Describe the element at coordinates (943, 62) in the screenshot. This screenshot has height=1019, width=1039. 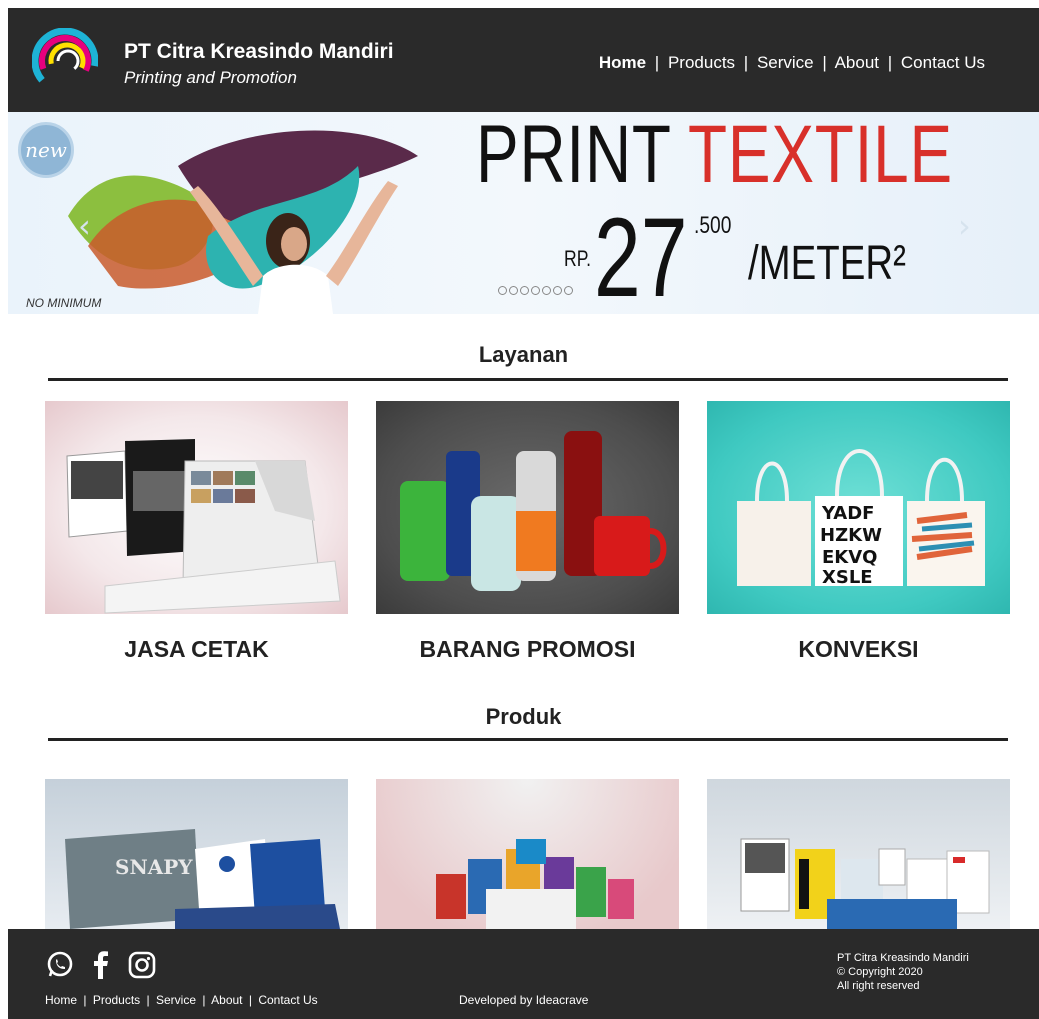
I see `nav-contact: Contact Us` at that location.